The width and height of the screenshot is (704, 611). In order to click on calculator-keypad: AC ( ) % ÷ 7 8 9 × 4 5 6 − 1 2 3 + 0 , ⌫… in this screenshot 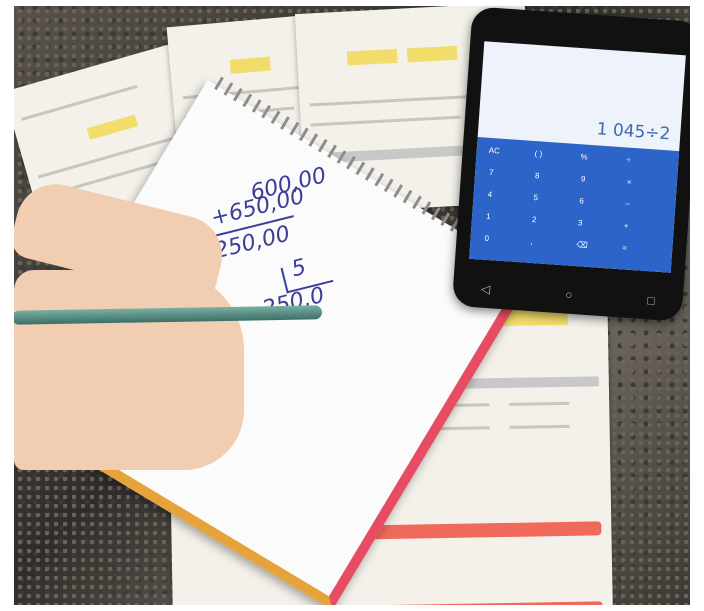, I will do `click(574, 205)`.